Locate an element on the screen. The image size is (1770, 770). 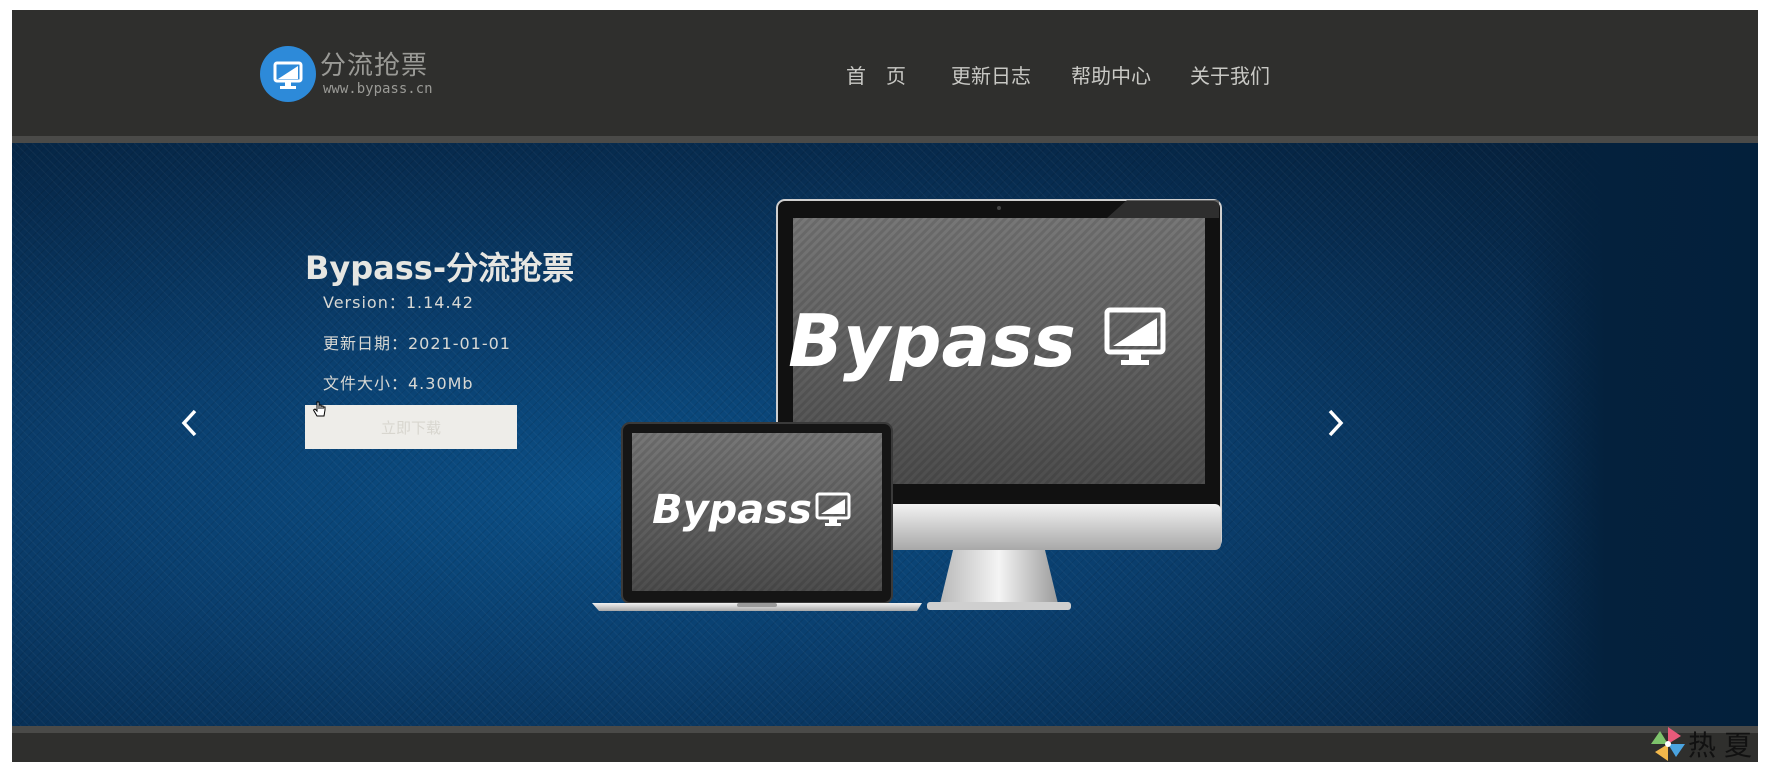
banner-edge-shade is located at coordinates (1640, 434).